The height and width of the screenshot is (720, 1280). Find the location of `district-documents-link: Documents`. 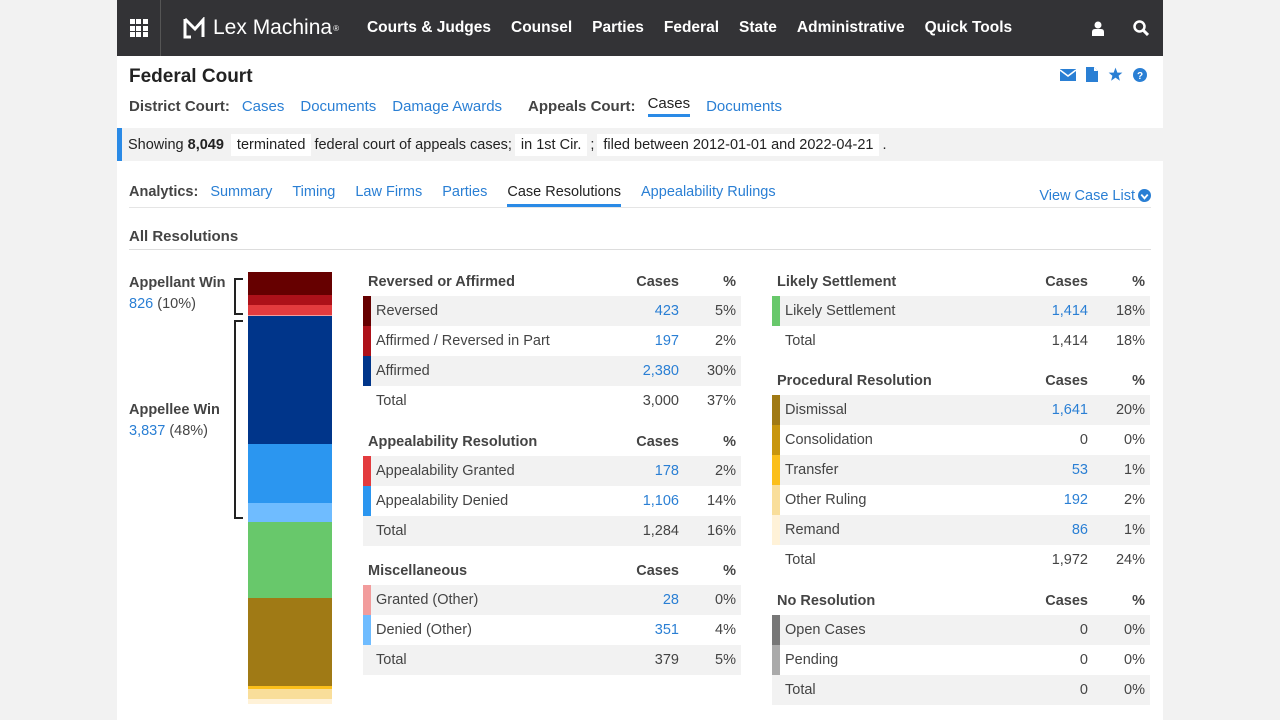

district-documents-link: Documents is located at coordinates (338, 106).